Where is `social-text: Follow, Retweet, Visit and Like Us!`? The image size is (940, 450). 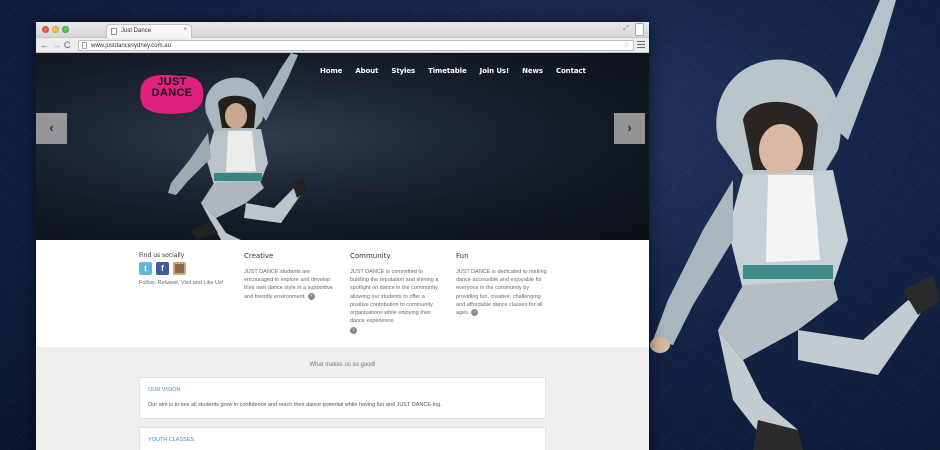 social-text: Follow, Retweet, Visit and Like Us! is located at coordinates (181, 283).